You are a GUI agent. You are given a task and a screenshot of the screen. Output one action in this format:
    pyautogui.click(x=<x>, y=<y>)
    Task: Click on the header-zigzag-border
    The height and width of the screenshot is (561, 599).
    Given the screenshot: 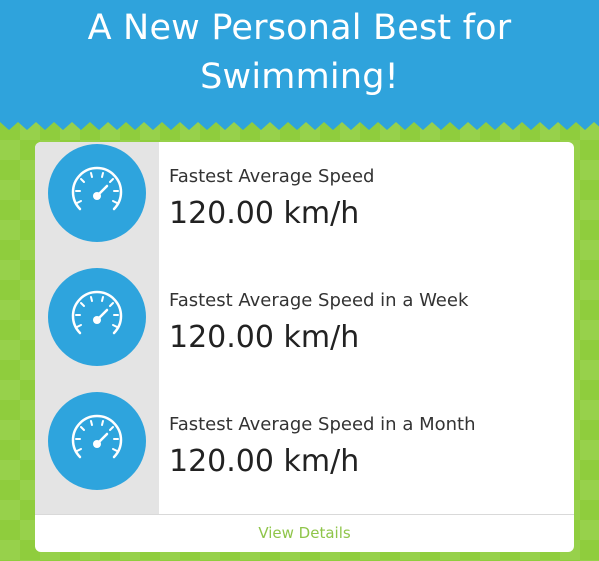 What is the action you would take?
    pyautogui.click(x=299, y=118)
    